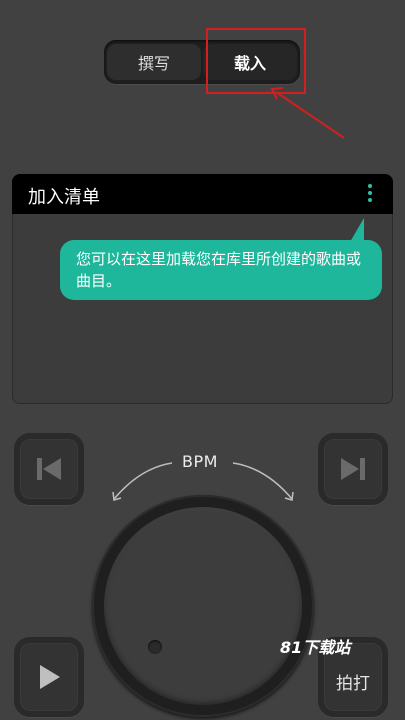 This screenshot has width=405, height=720. What do you see at coordinates (203, 606) in the screenshot?
I see `bpm-knob` at bounding box center [203, 606].